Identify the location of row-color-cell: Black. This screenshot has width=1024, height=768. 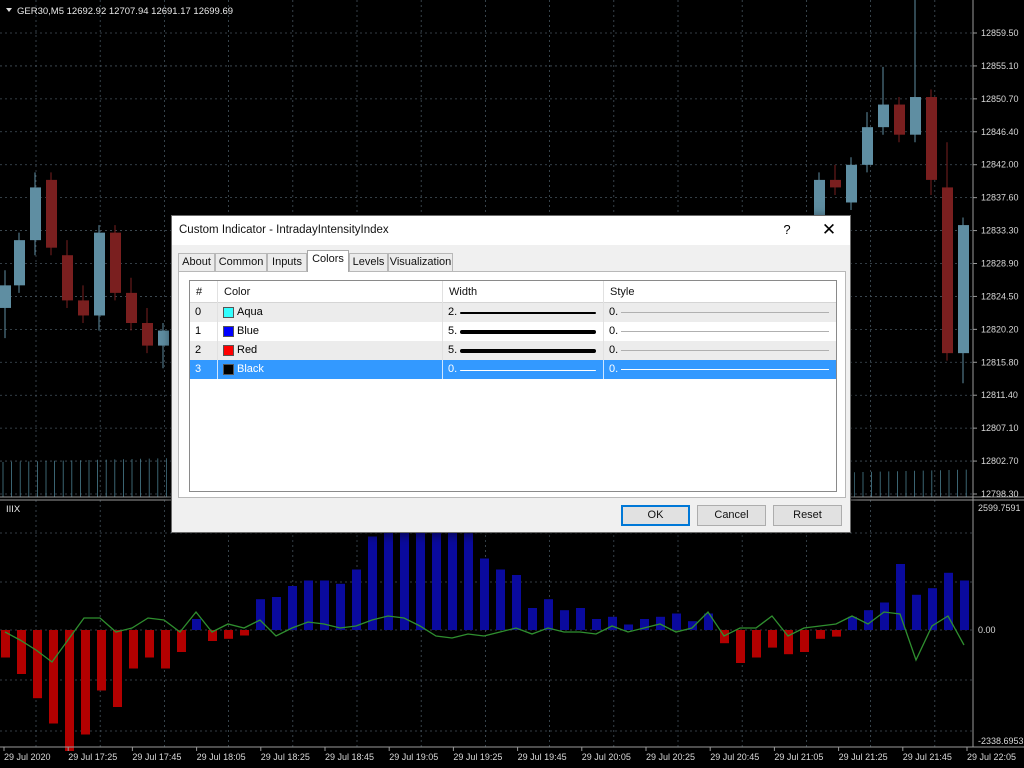
(330, 369).